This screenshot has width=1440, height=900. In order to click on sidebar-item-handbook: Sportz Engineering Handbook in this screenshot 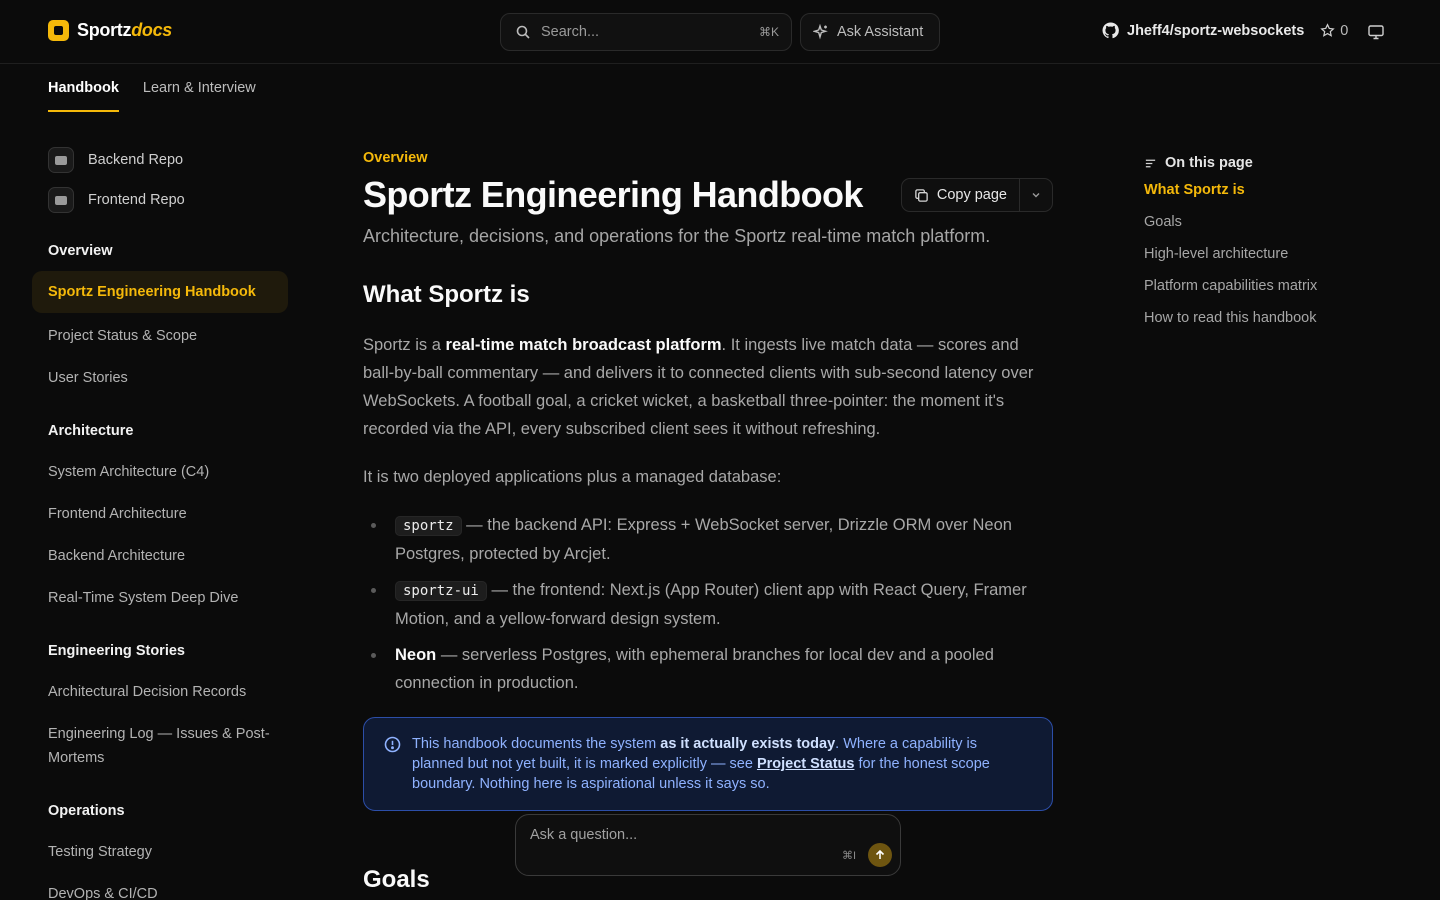, I will do `click(160, 292)`.